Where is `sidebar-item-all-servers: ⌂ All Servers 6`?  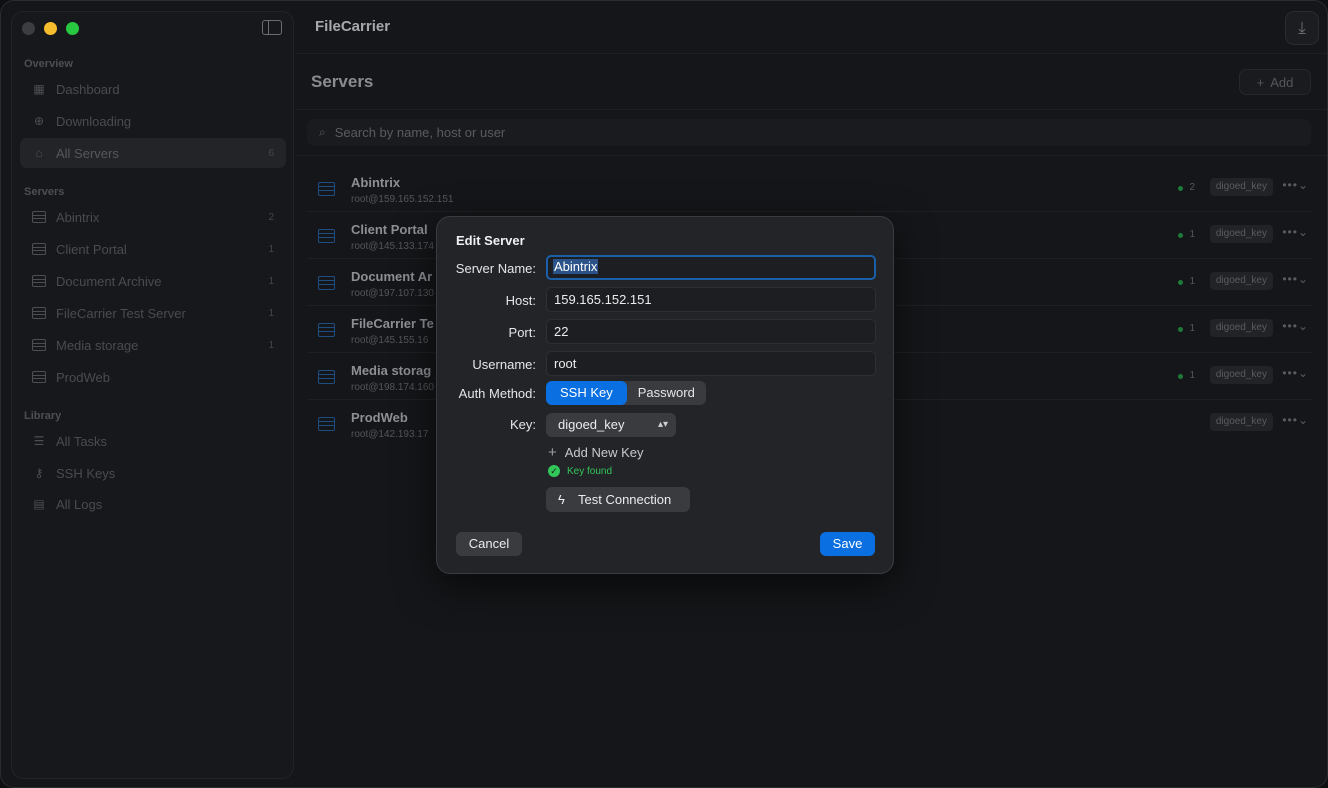
sidebar-item-all-servers: ⌂ All Servers 6 is located at coordinates (153, 153).